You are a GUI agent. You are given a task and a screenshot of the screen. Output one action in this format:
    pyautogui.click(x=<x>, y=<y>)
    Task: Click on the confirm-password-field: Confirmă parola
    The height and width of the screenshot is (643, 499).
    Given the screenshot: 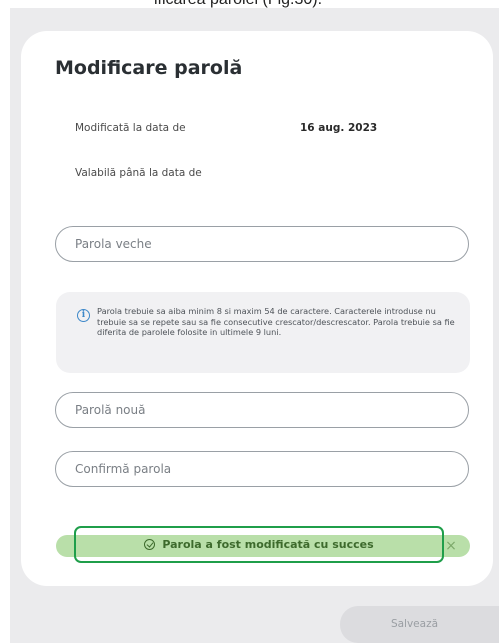 What is the action you would take?
    pyautogui.click(x=262, y=469)
    